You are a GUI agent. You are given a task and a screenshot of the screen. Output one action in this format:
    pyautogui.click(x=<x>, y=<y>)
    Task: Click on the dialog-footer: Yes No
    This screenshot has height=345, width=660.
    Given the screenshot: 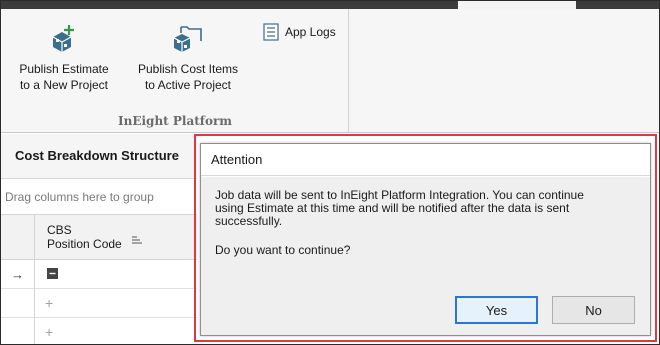 What is the action you would take?
    pyautogui.click(x=425, y=312)
    